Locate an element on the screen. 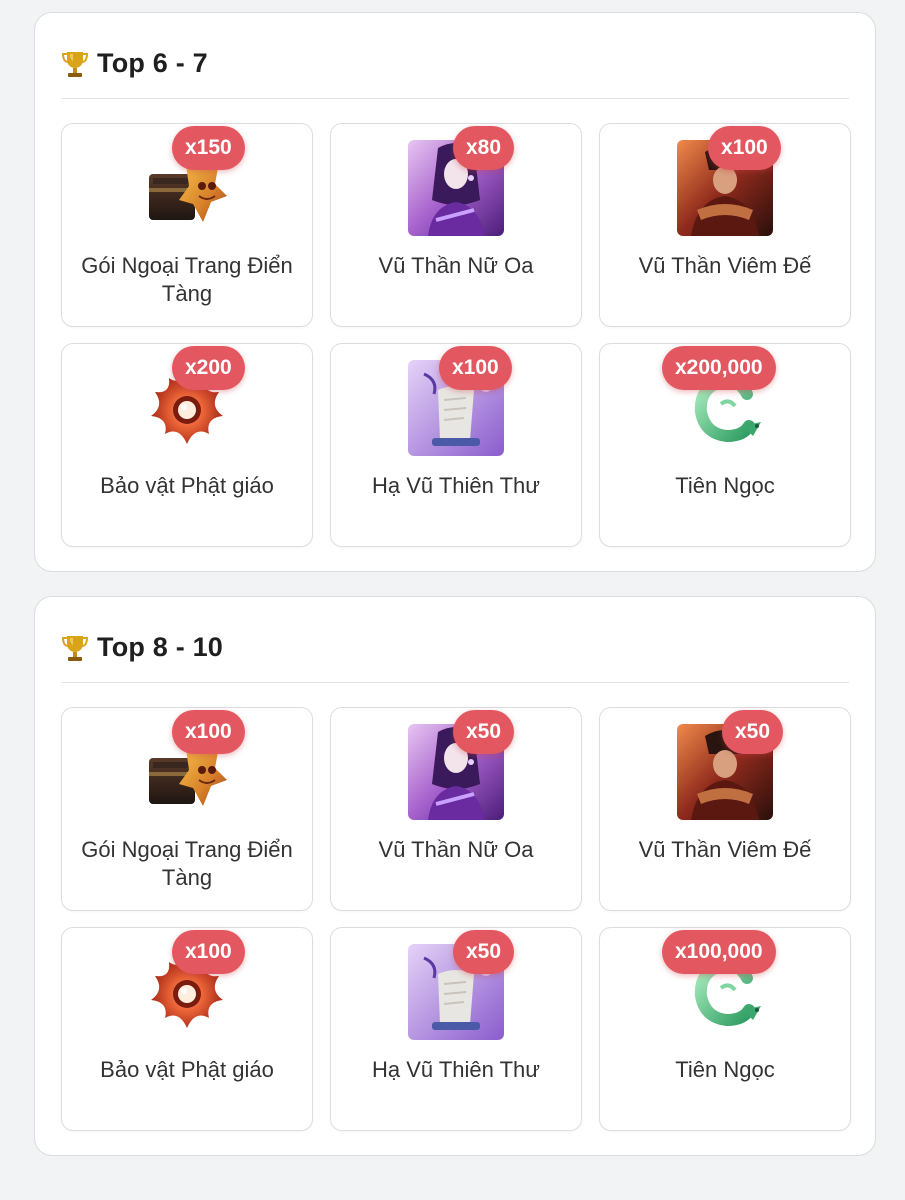 Image resolution: width=905 pixels, height=1200 pixels. quantity-badge: x80 is located at coordinates (484, 148).